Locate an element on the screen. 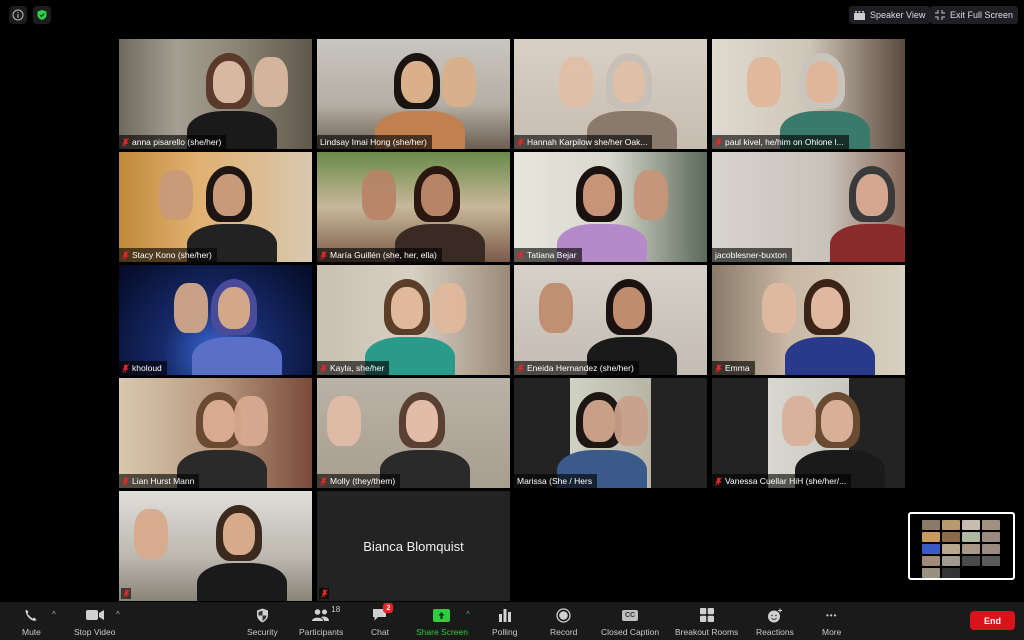  participant-tile is located at coordinates (215, 546).